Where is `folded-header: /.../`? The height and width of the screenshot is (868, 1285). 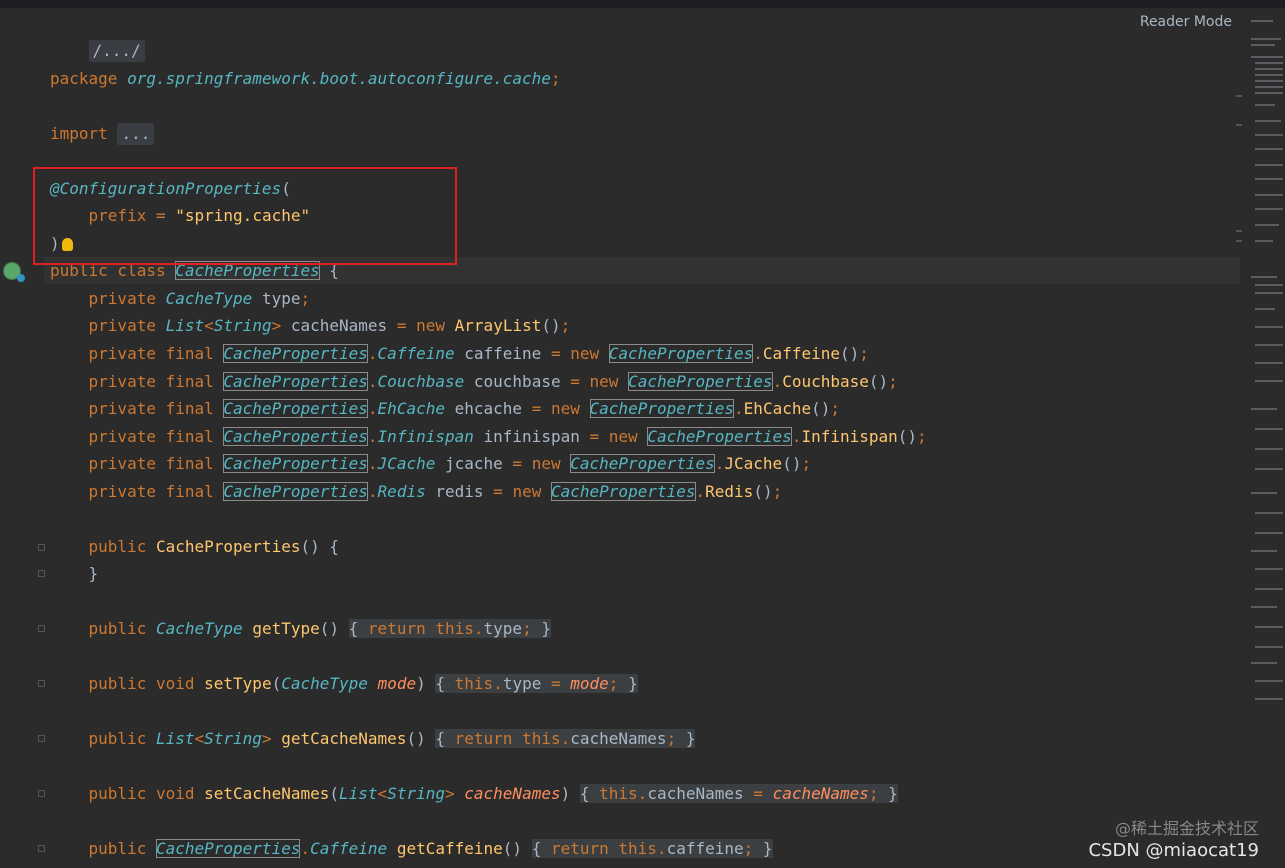
folded-header: /.../ is located at coordinates (116, 51).